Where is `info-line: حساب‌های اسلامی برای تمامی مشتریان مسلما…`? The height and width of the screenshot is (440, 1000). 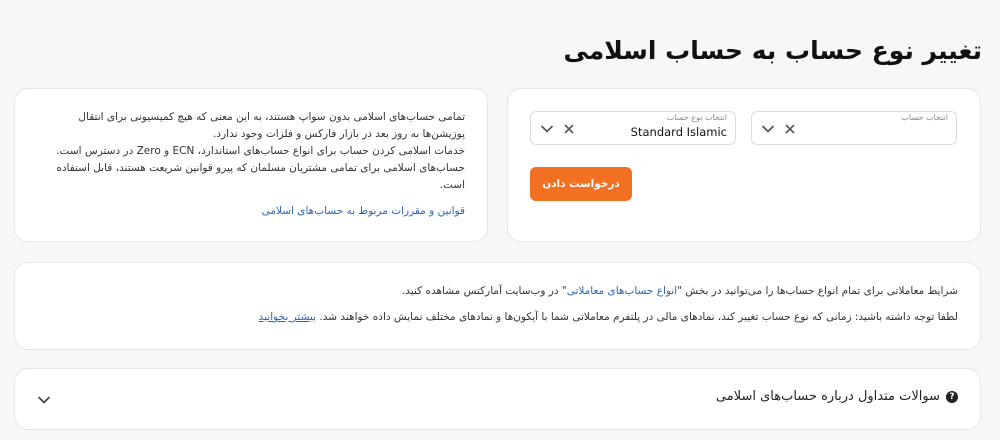
info-line: حساب‌های اسلامی برای تمامی مشتریان مسلما… is located at coordinates (260, 176).